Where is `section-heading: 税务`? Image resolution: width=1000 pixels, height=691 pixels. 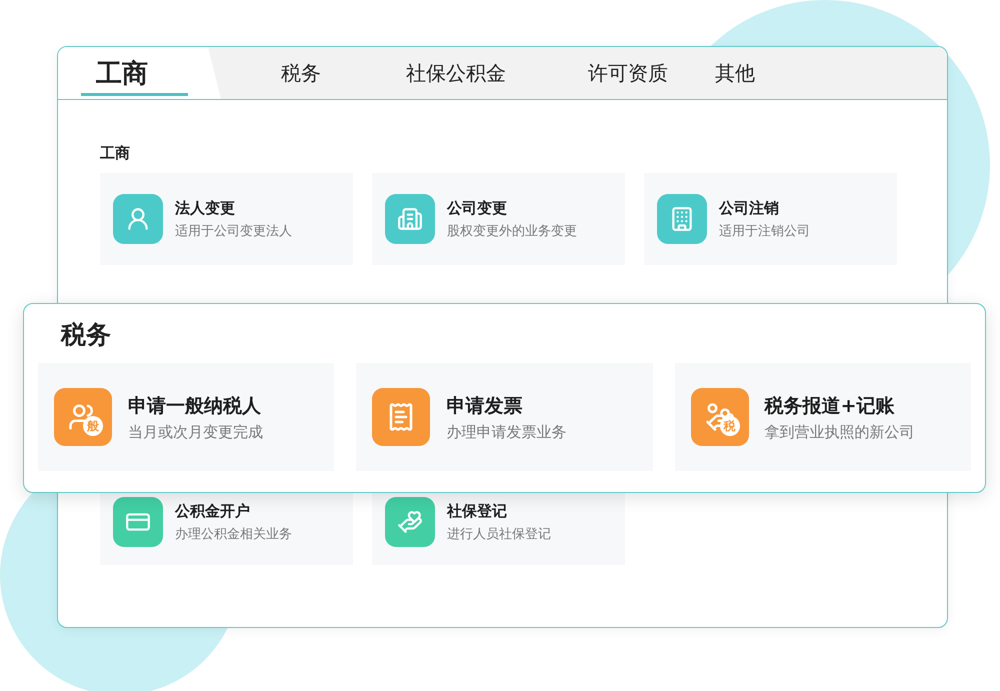
section-heading: 税务 is located at coordinates (86, 335).